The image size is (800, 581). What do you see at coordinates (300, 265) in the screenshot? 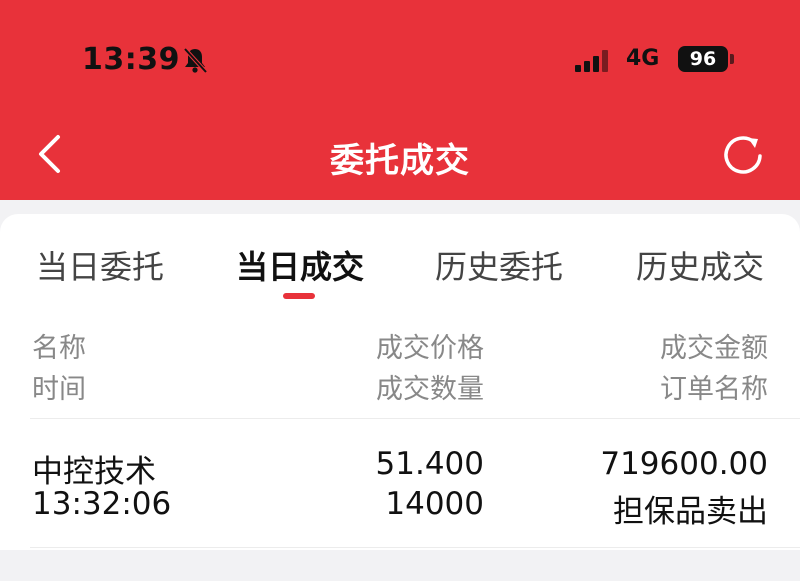
I see `tab-today-trades: 当日成交` at bounding box center [300, 265].